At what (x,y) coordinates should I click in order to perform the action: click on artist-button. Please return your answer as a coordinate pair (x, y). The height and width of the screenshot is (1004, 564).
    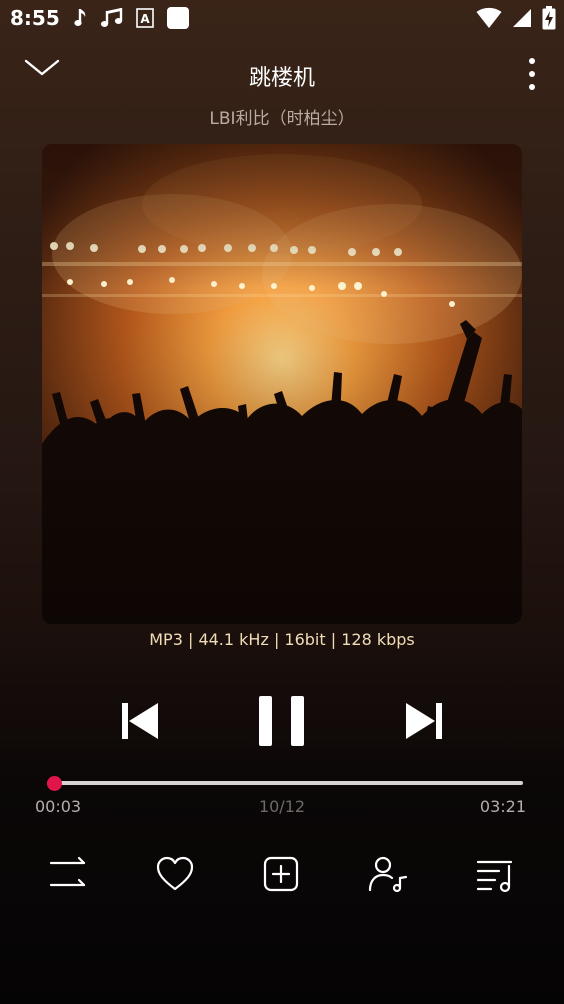
    Looking at the image, I should click on (388, 874).